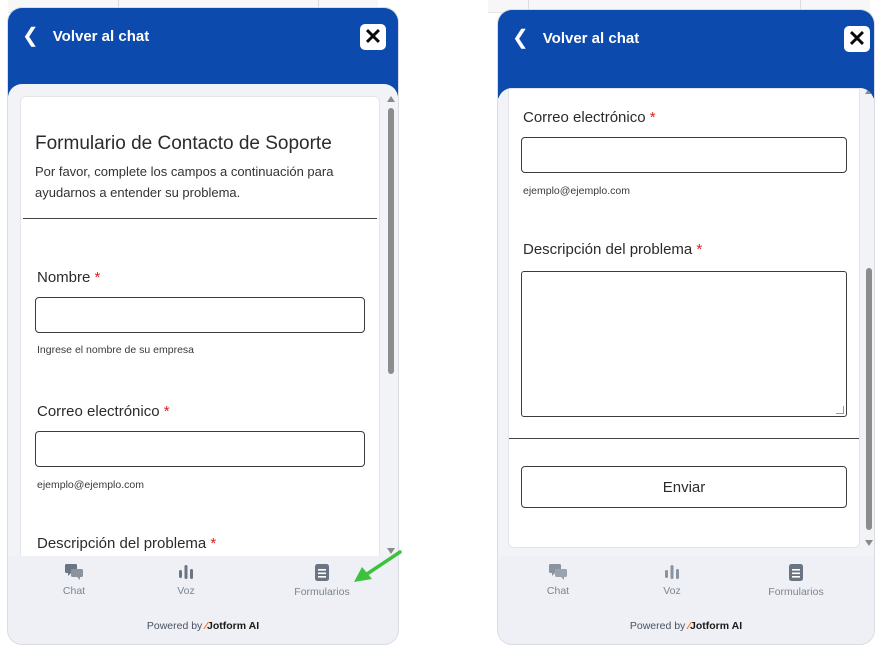  Describe the element at coordinates (200, 218) in the screenshot. I see `header-divider` at that location.